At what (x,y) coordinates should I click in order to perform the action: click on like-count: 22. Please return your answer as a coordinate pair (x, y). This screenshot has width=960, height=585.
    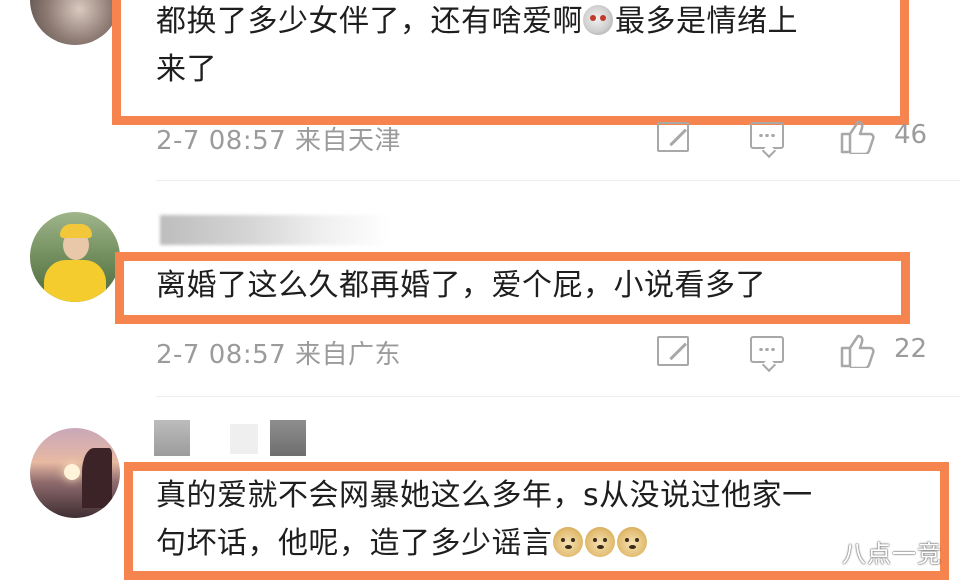
    Looking at the image, I should click on (911, 349).